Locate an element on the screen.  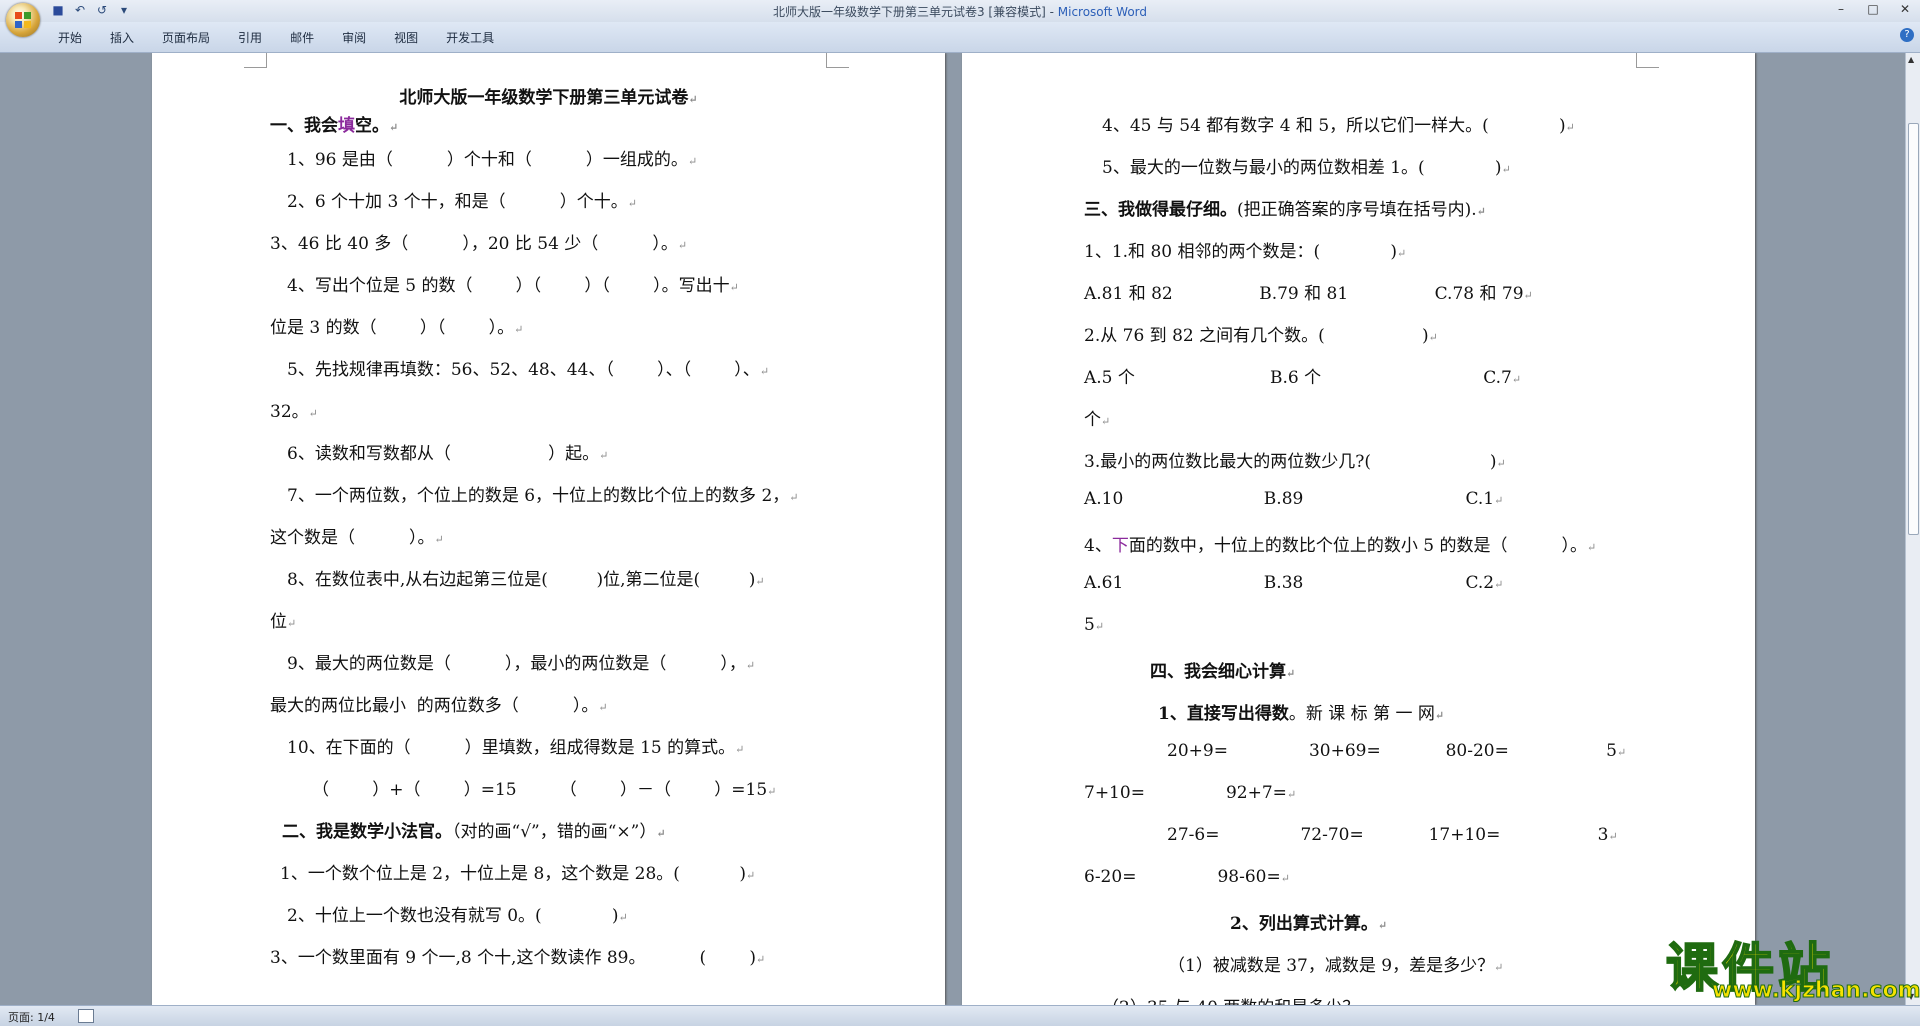
line-text: 位 is located at coordinates (278, 622).